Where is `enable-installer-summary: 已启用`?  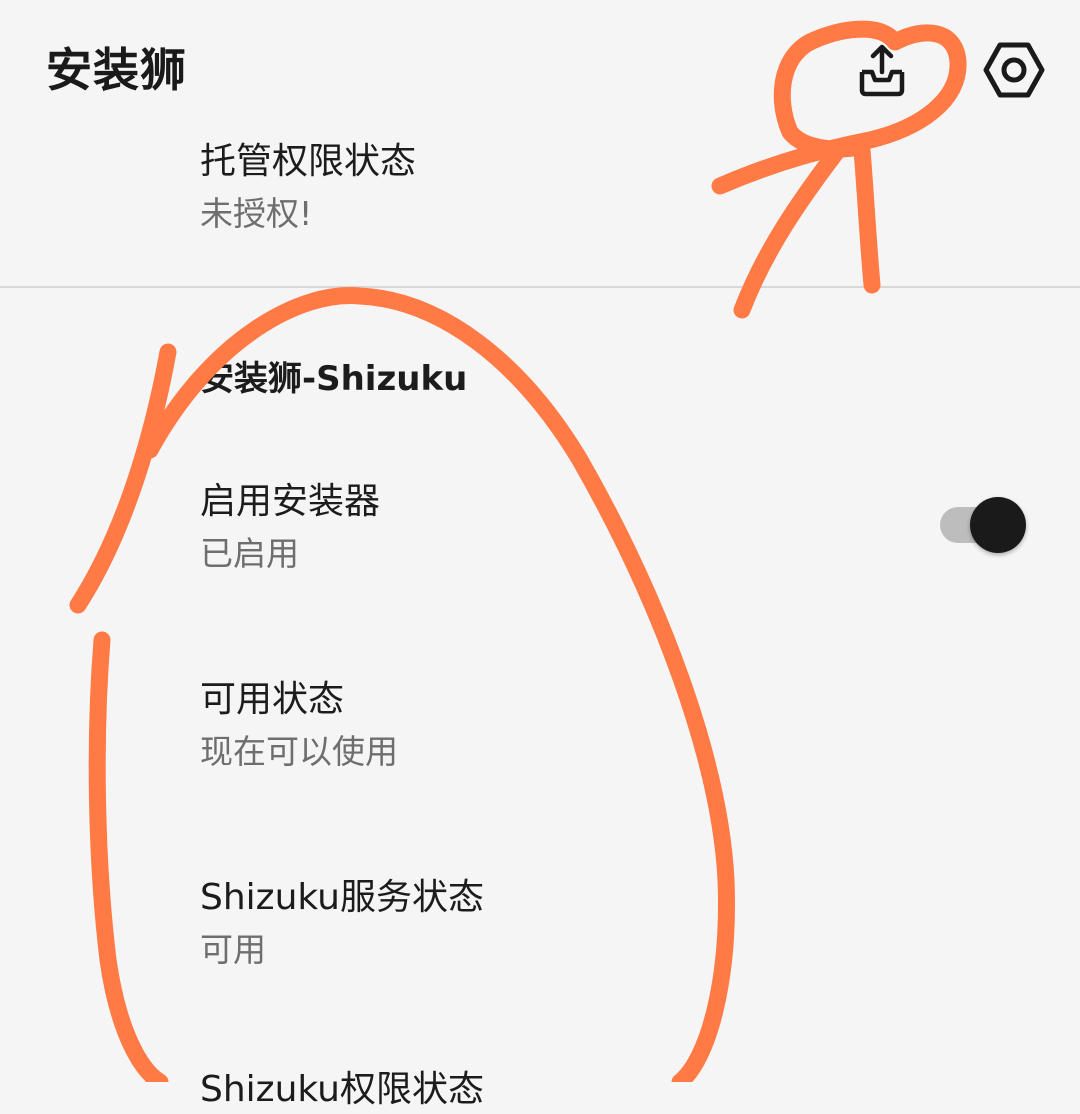
enable-installer-summary: 已启用 is located at coordinates (249, 553).